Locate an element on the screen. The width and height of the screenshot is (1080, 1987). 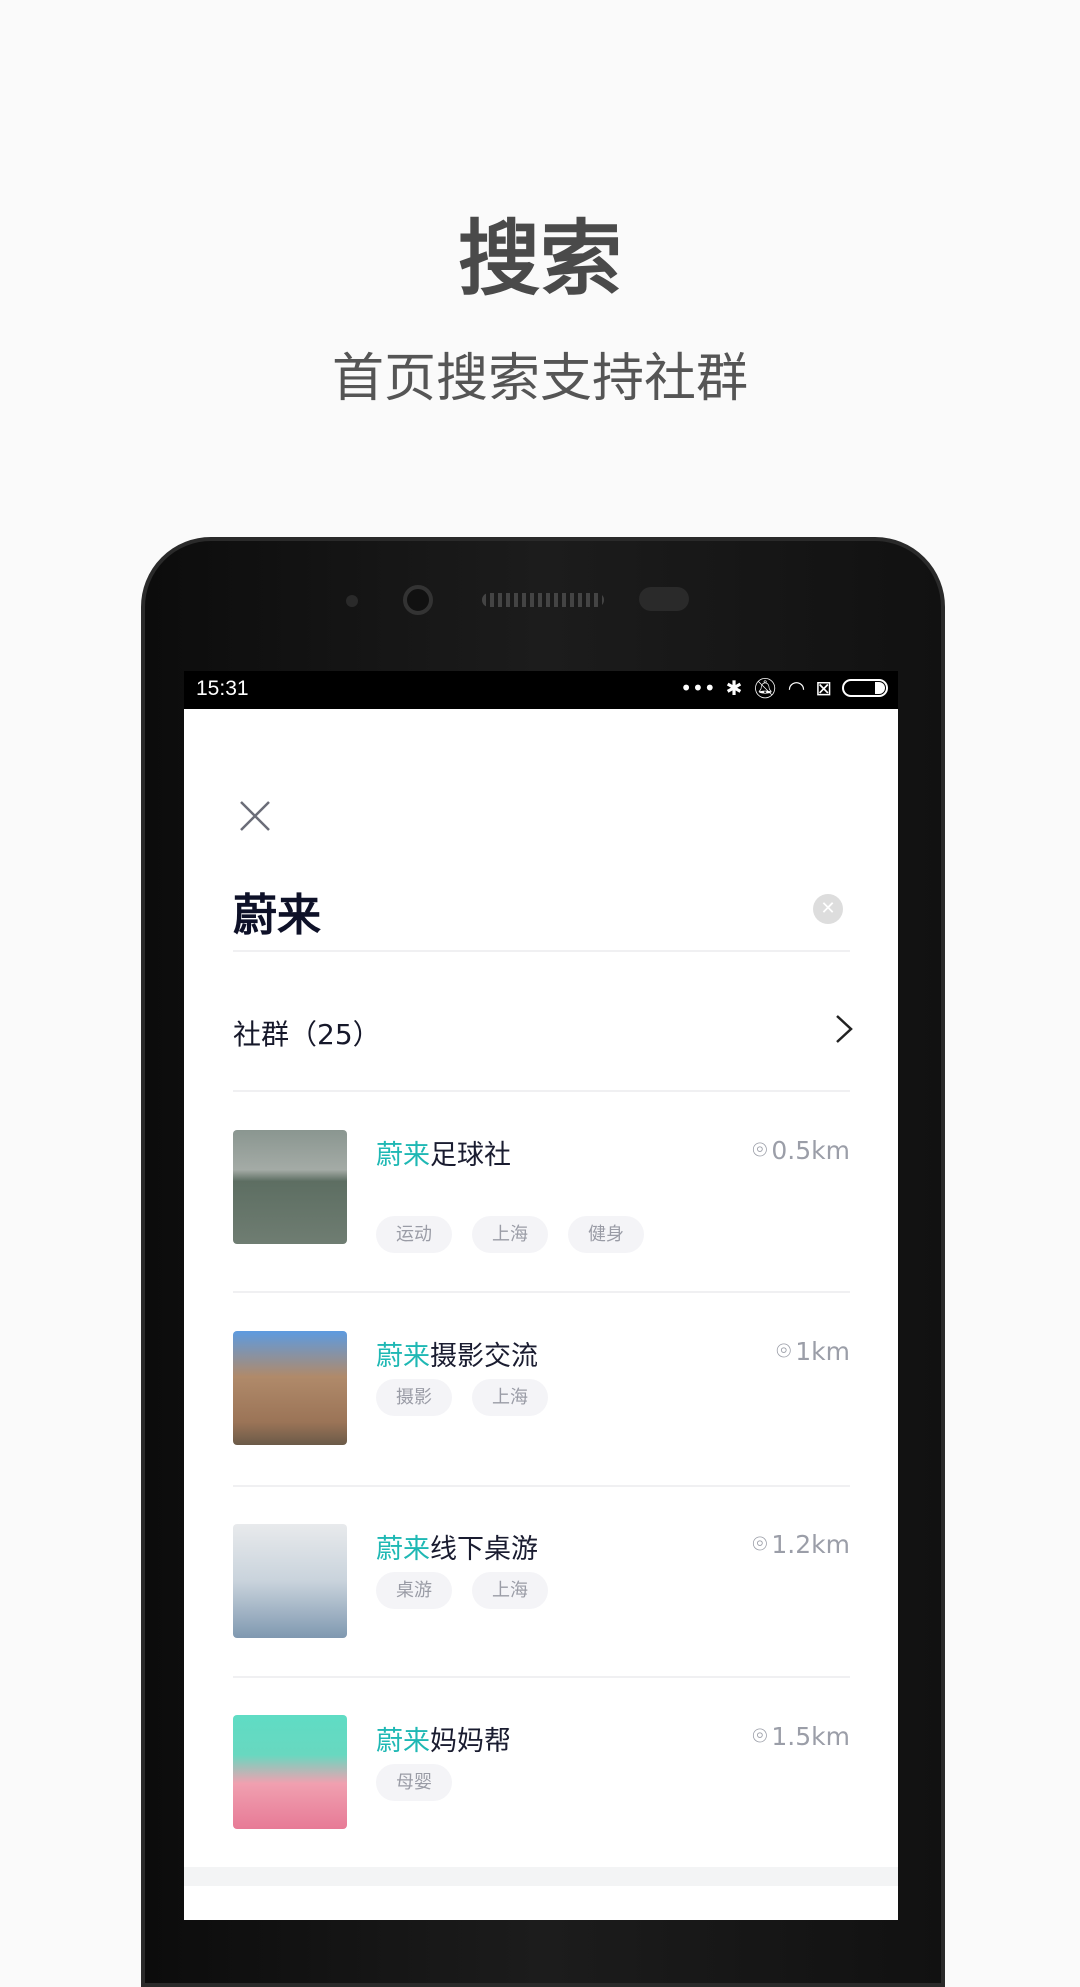
speaker-grille is located at coordinates (543, 600).